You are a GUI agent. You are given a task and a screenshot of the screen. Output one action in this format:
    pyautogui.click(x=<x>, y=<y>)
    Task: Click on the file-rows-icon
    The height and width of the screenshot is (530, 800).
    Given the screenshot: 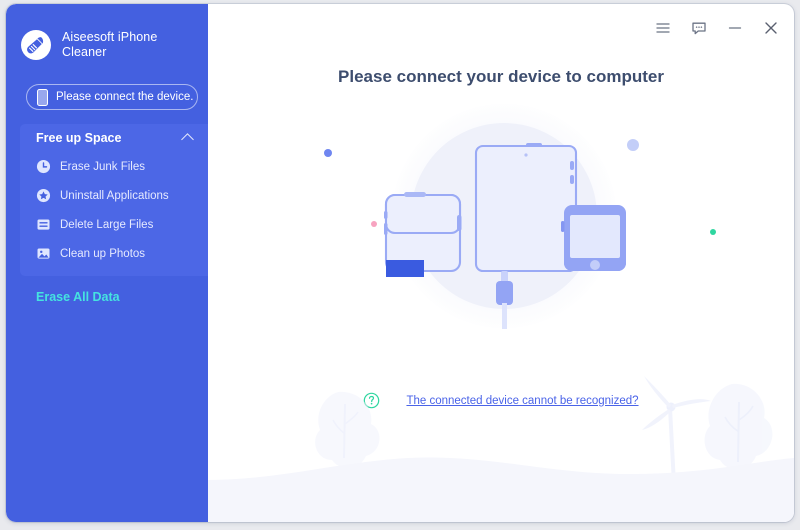 What is the action you would take?
    pyautogui.click(x=43, y=224)
    